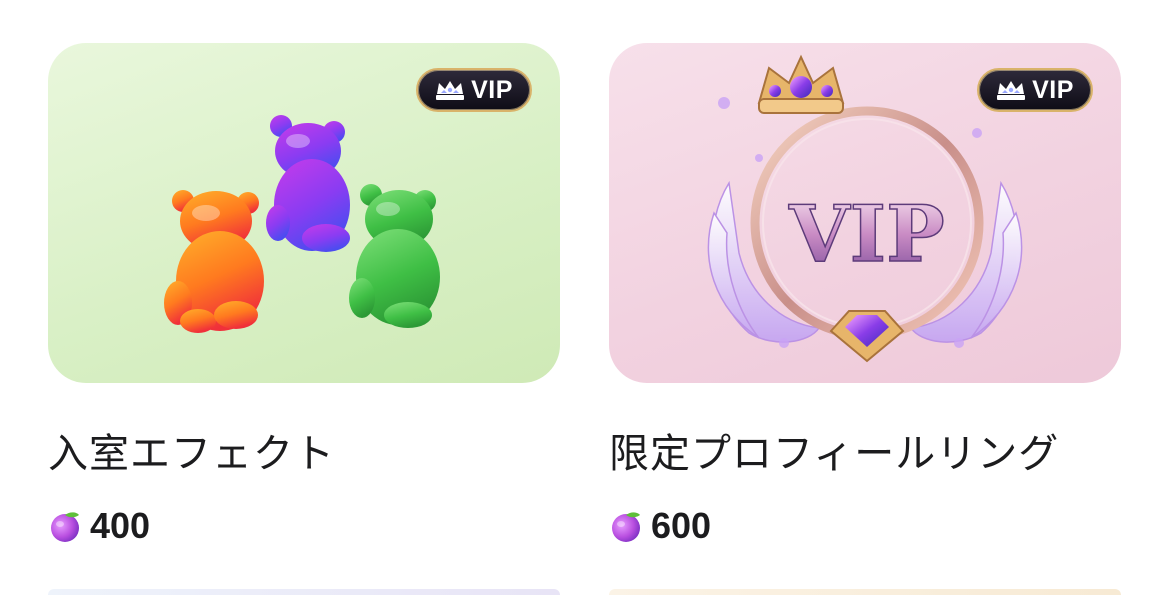  What do you see at coordinates (865, 526) in the screenshot?
I see `item-price: 600` at bounding box center [865, 526].